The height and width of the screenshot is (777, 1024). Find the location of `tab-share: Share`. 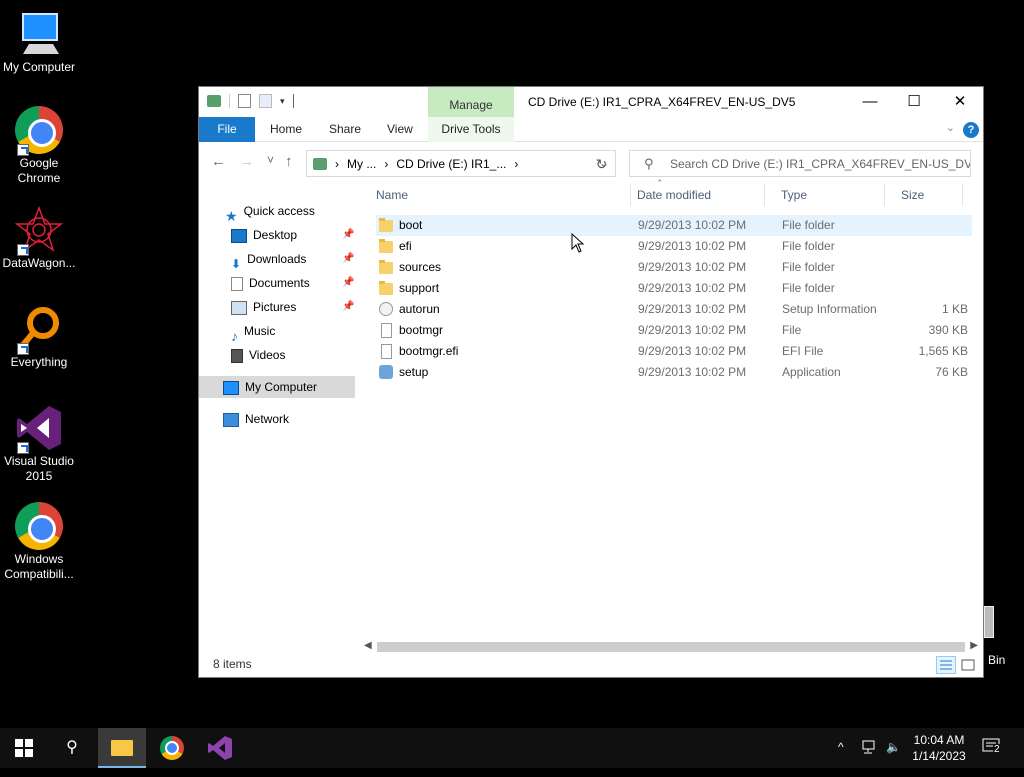

tab-share: Share is located at coordinates (345, 129).